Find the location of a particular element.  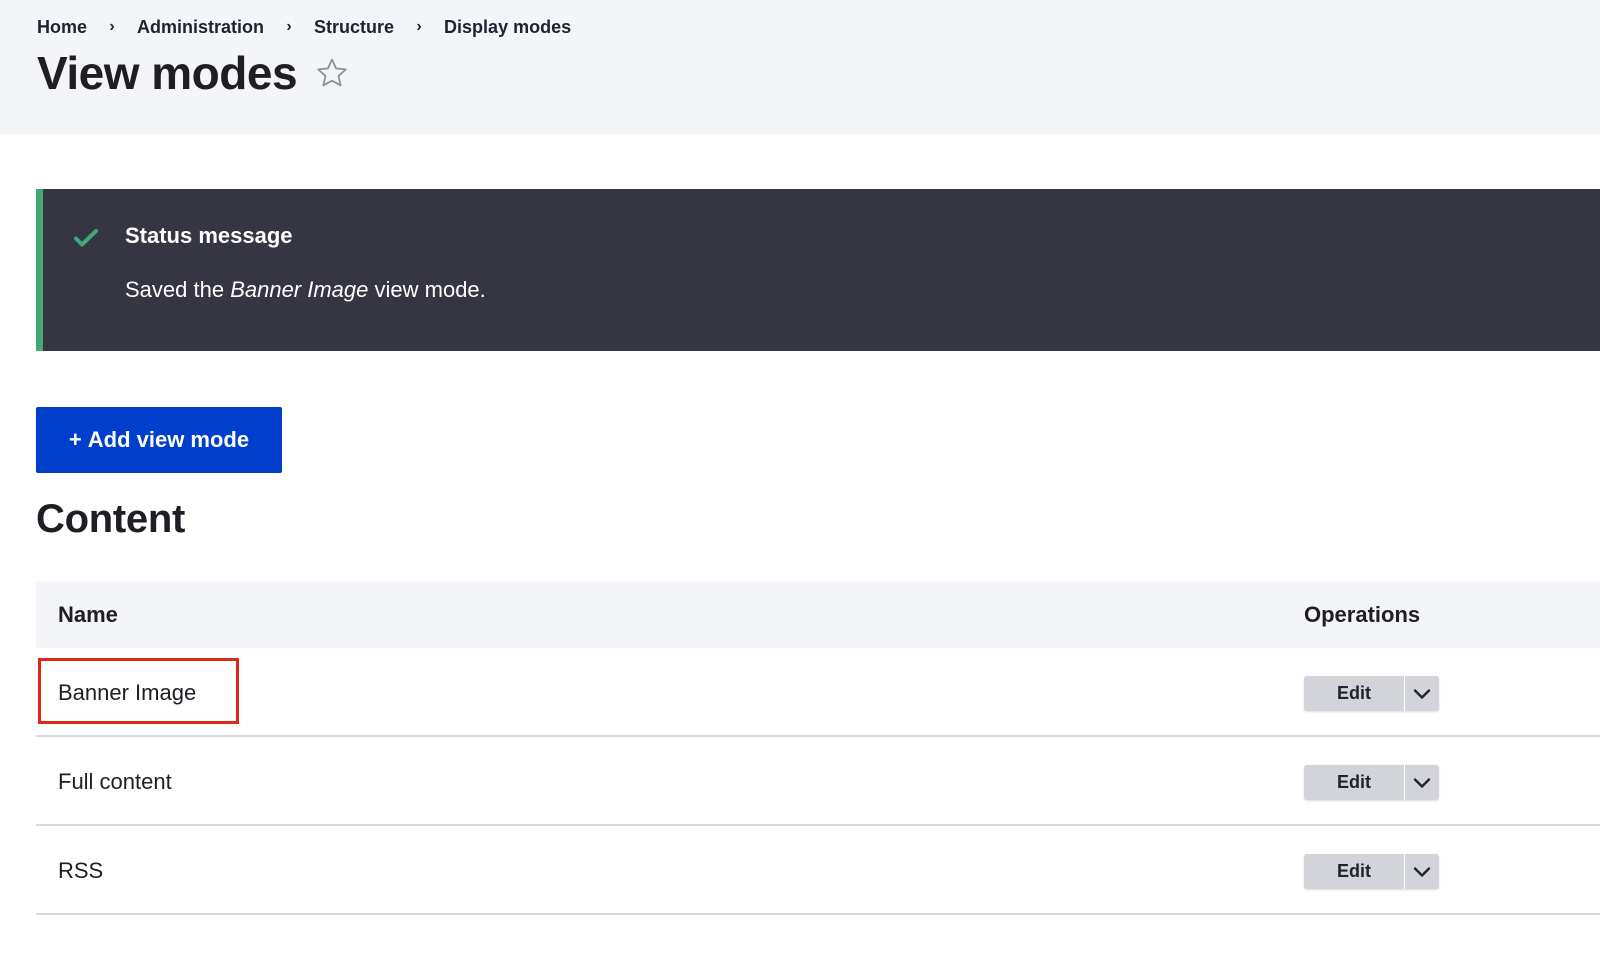

breadcrumb-administration: Administration is located at coordinates (200, 27).